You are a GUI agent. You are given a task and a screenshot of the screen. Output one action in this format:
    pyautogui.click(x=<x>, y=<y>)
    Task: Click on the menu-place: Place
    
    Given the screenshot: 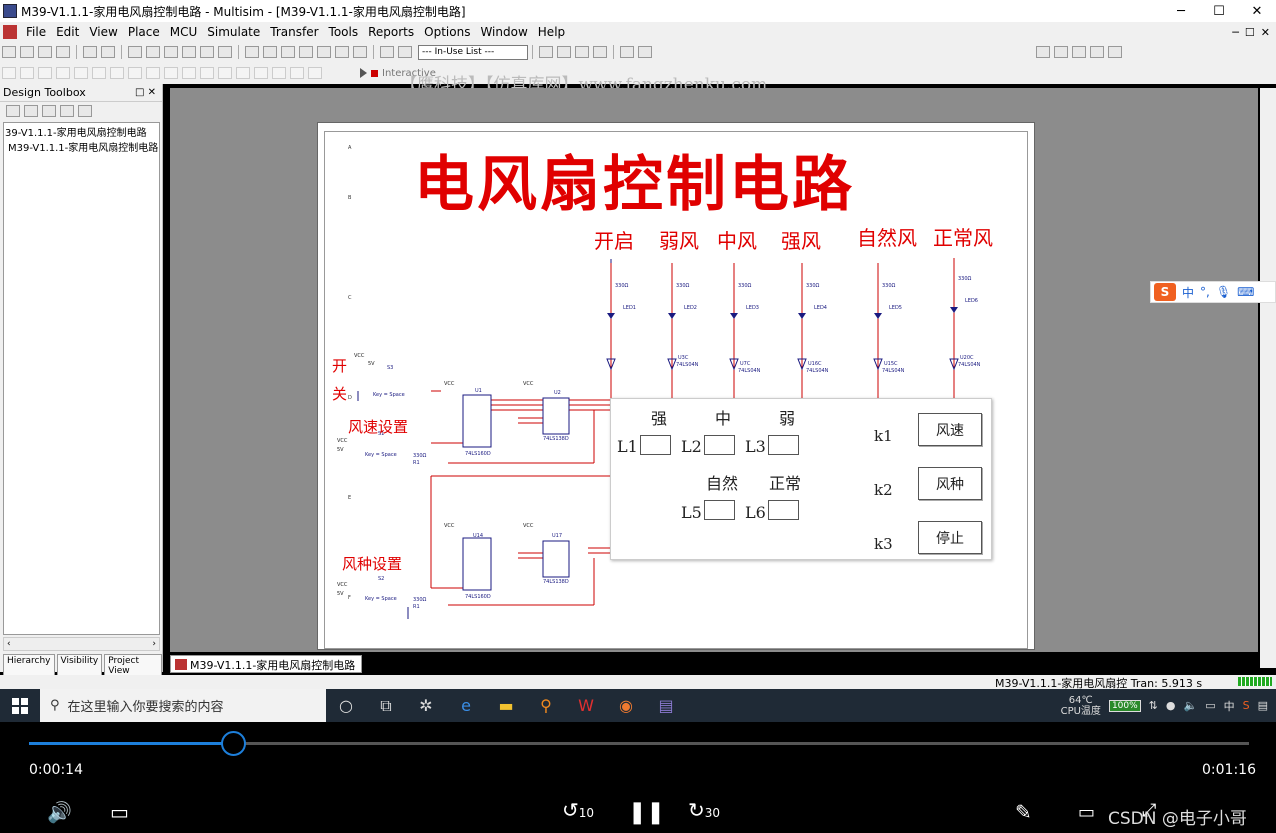 What is the action you would take?
    pyautogui.click(x=144, y=32)
    